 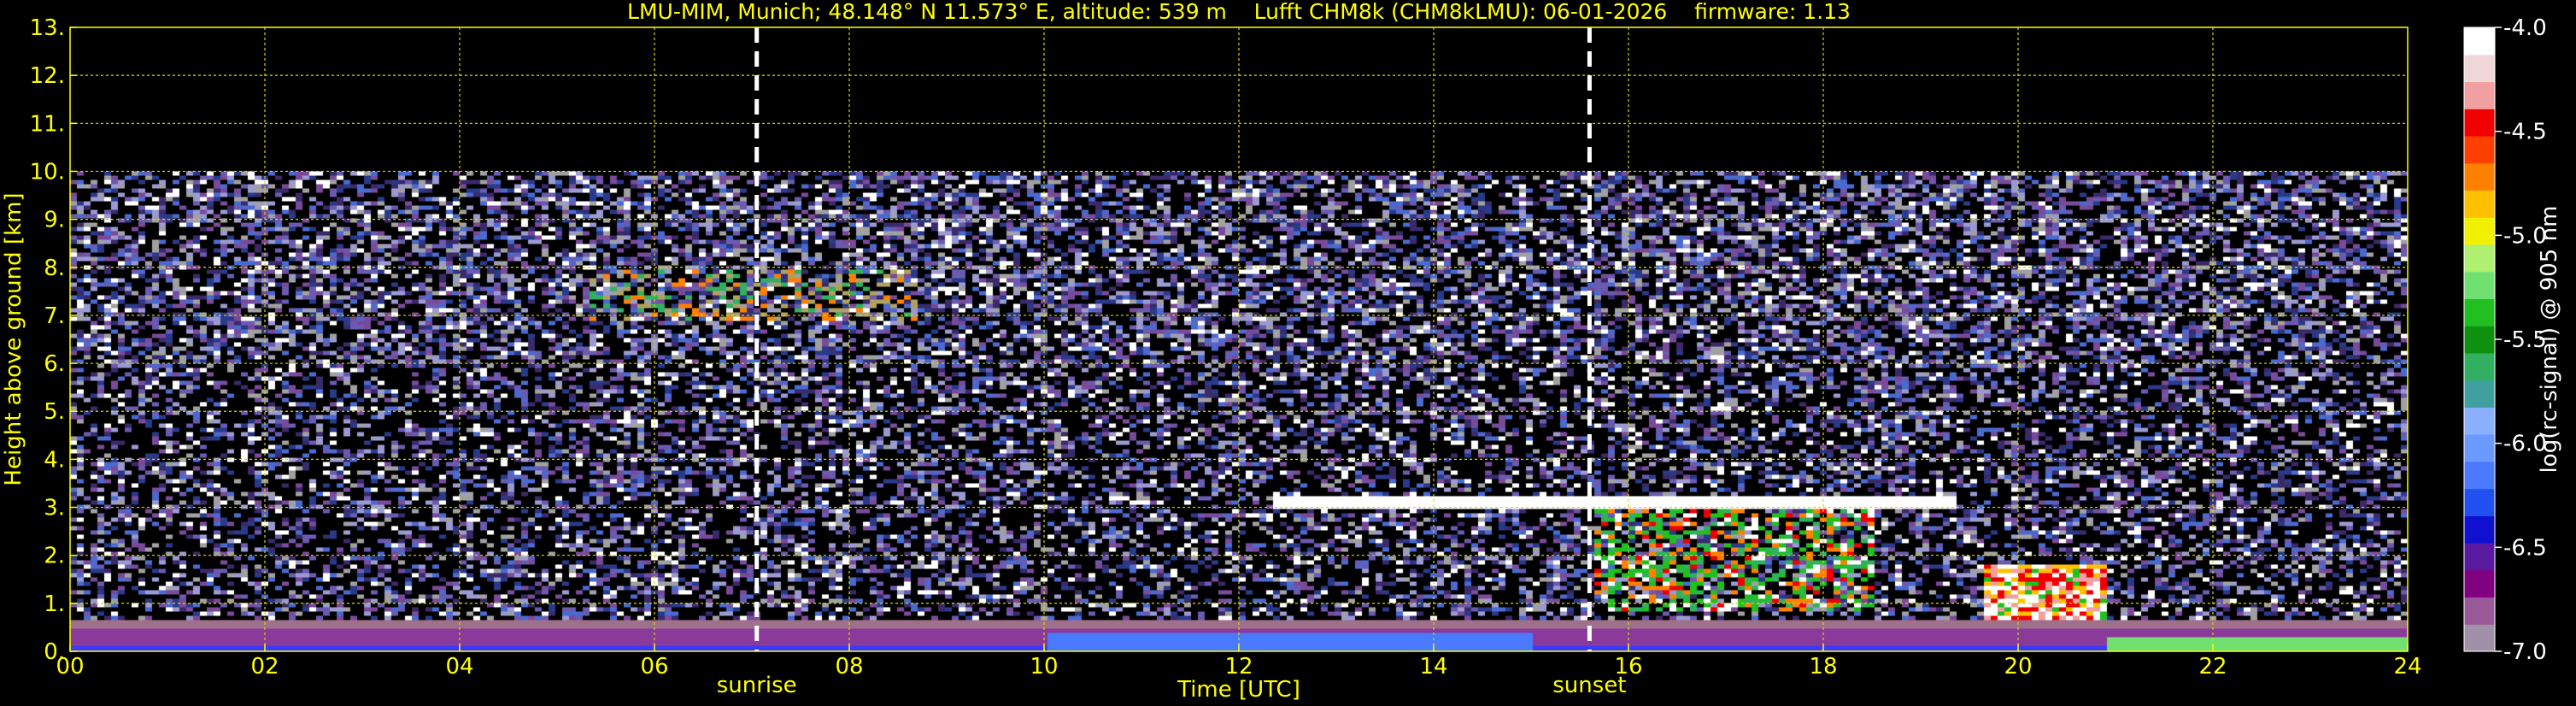 I want to click on y-tick-label: 5., so click(x=54, y=412).